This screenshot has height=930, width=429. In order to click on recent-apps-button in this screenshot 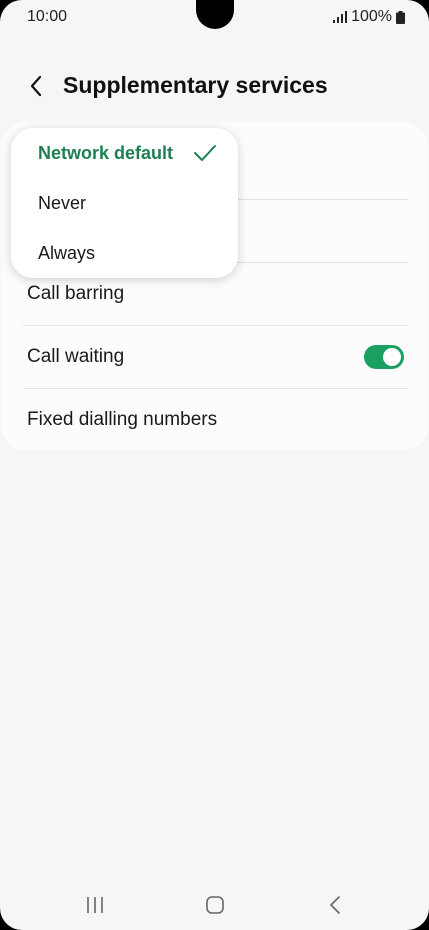, I will do `click(95, 905)`.